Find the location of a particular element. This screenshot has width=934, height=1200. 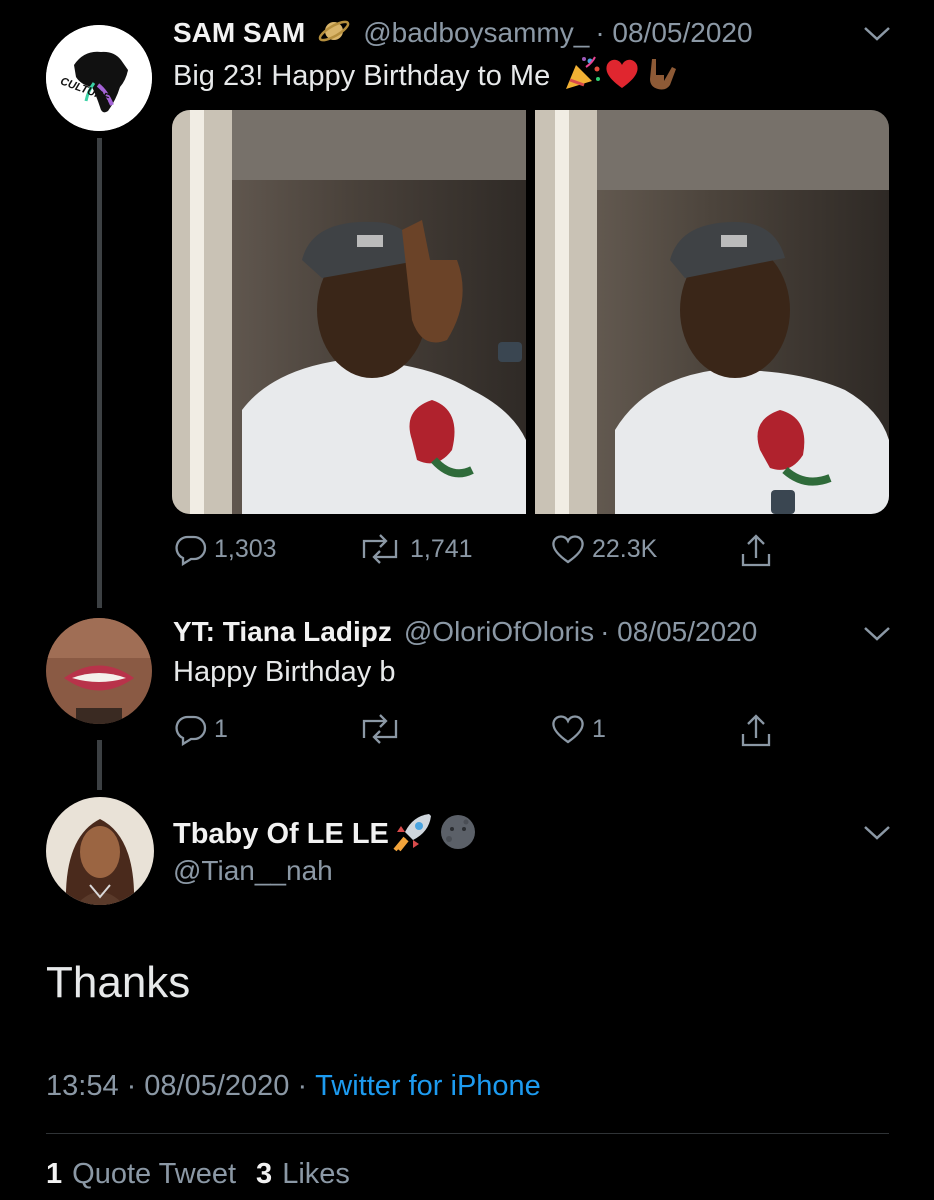

quote-tweets-link: 1 Quote Tweet is located at coordinates (141, 1174).